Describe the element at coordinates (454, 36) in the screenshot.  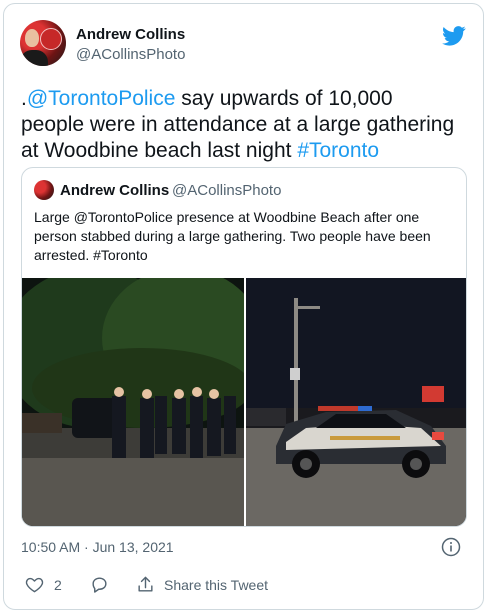
I see `twitter-bird-icon` at that location.